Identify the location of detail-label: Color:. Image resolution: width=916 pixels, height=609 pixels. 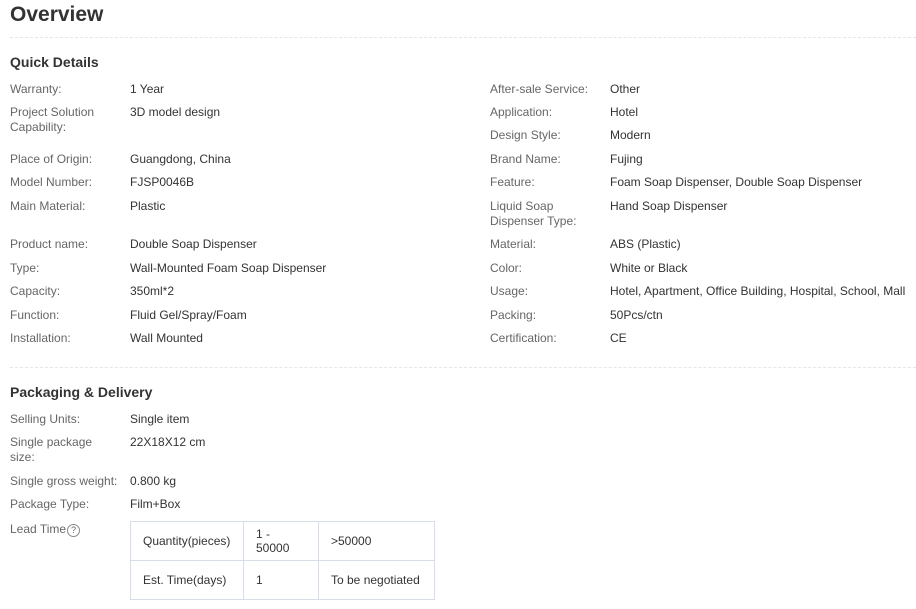
(506, 268).